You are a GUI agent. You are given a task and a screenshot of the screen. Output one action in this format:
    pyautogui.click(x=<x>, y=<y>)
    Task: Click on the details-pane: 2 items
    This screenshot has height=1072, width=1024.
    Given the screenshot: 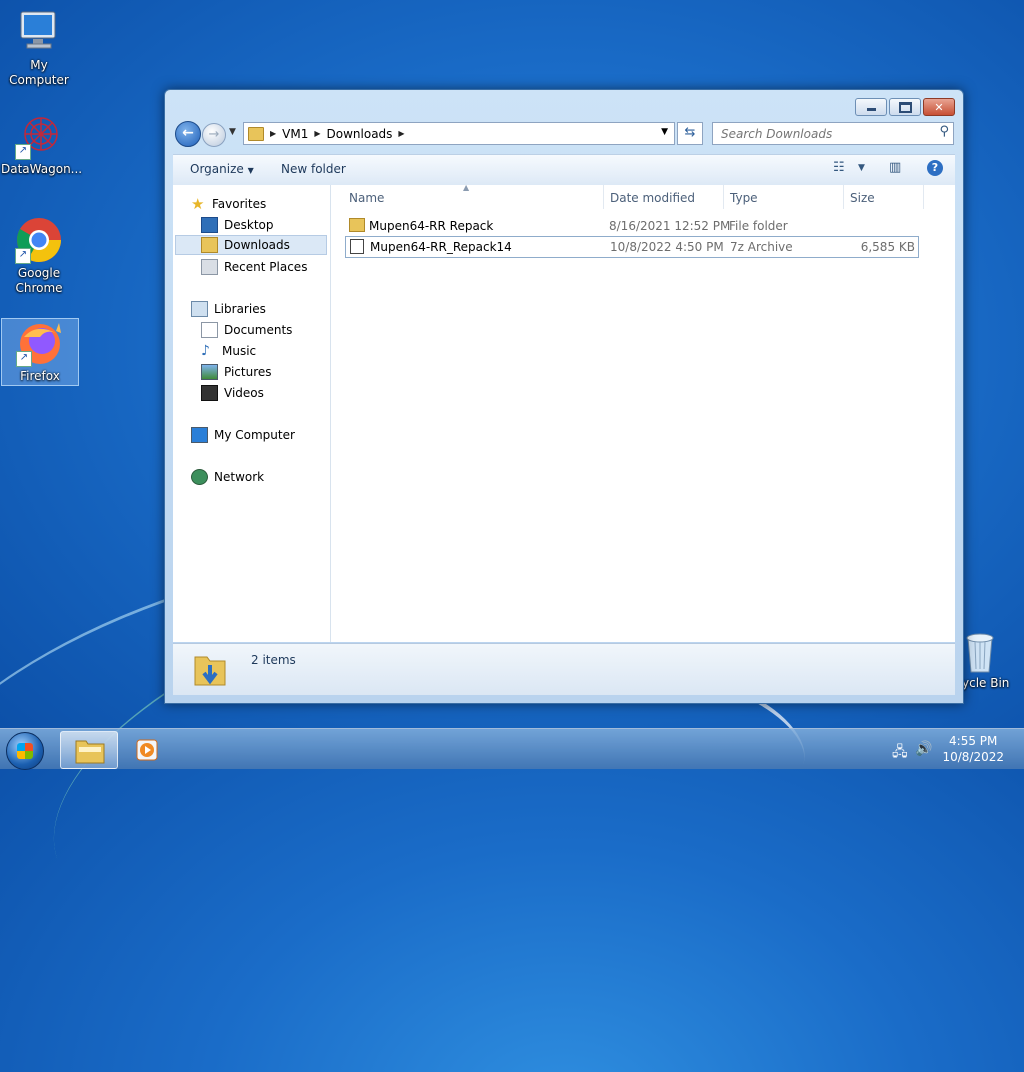 What is the action you would take?
    pyautogui.click(x=564, y=669)
    